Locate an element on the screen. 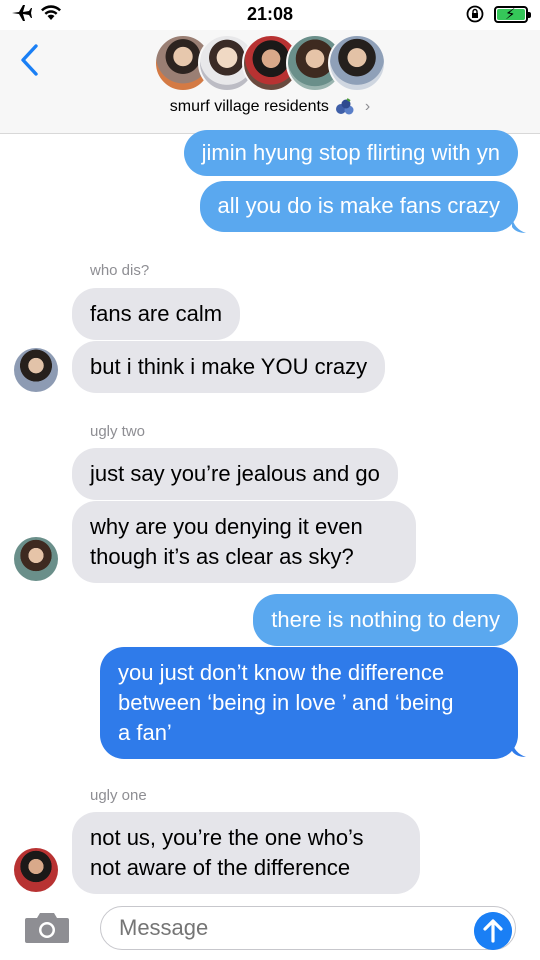  message-text: there is nothing to deny is located at coordinates (385, 619).